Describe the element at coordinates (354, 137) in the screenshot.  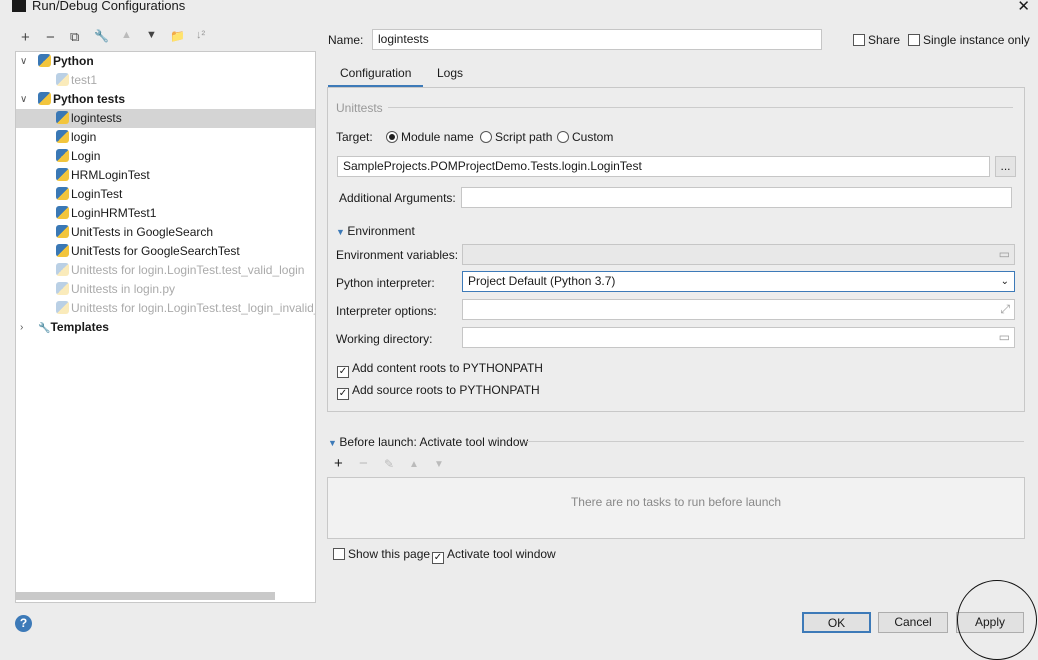
I see `target-label: Target:` at that location.